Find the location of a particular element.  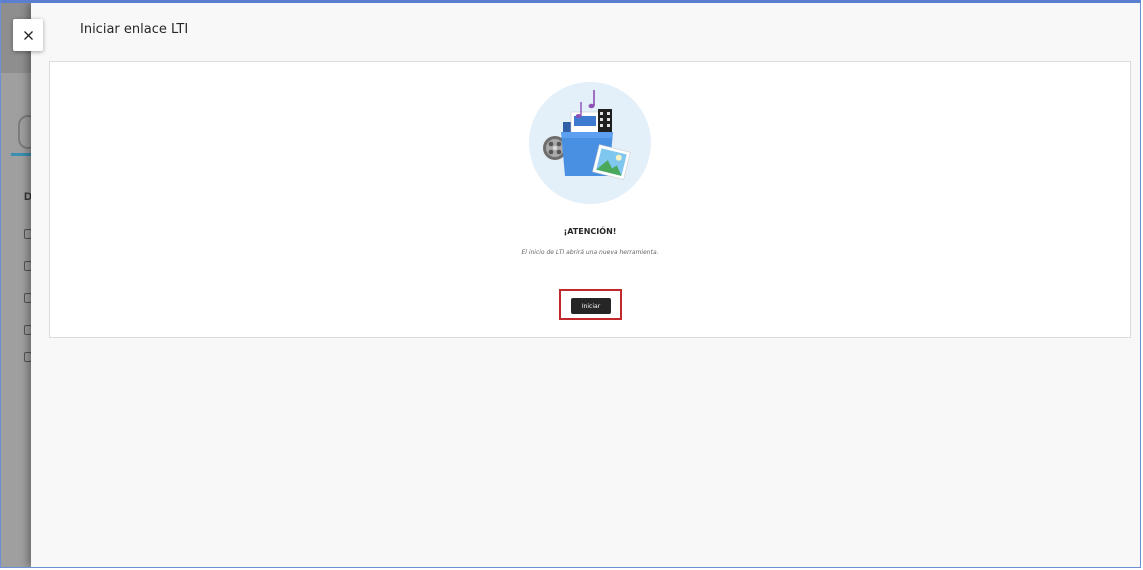

background-page: D is located at coordinates (19, 285).